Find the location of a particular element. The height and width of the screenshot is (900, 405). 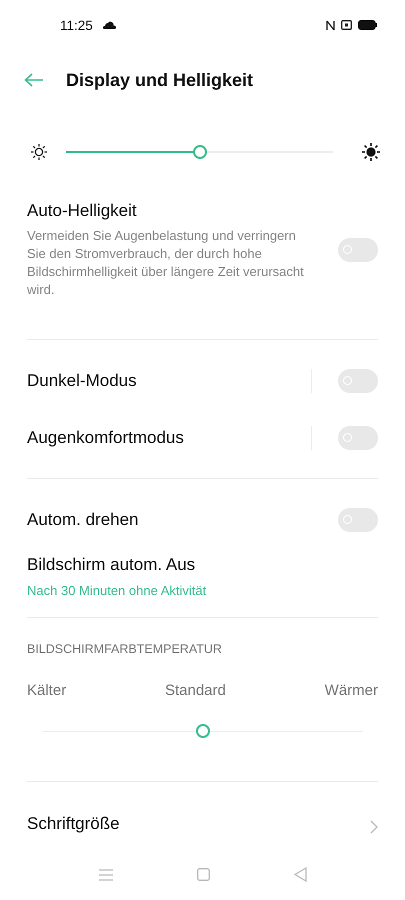

scale-label: Kälter is located at coordinates (46, 690).